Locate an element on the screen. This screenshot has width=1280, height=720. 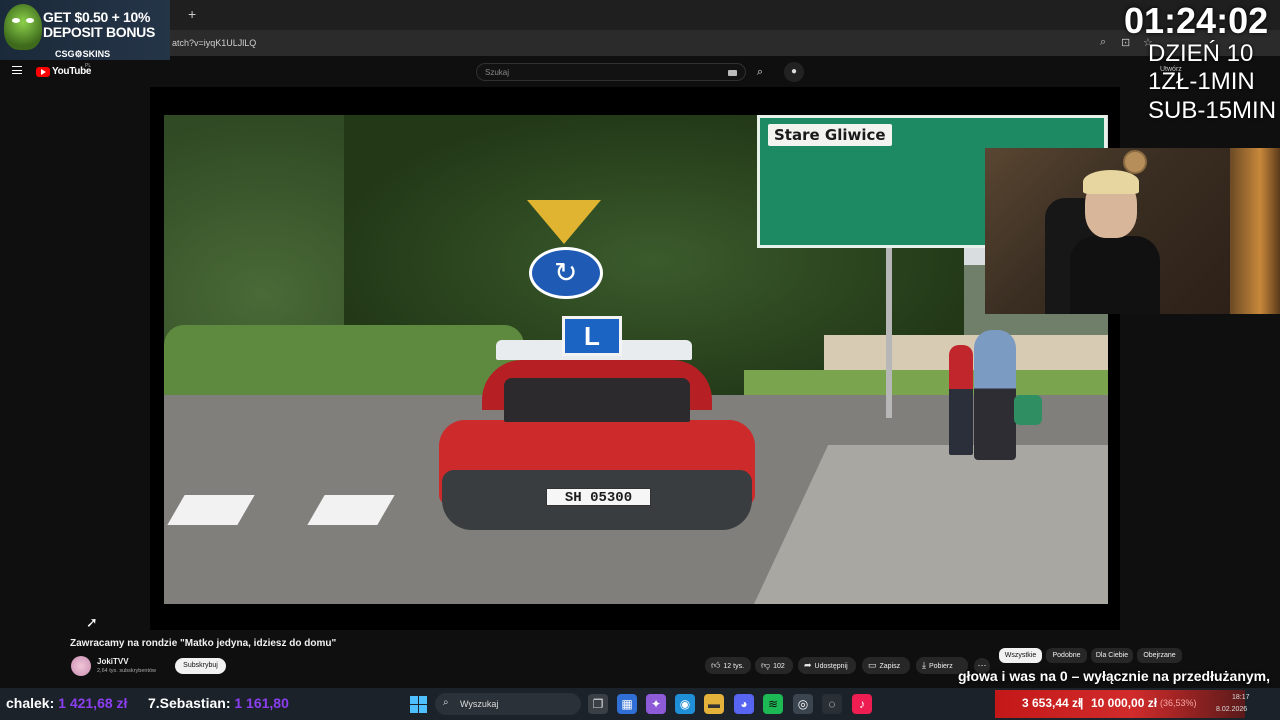
sign-pole is located at coordinates (889, 333).